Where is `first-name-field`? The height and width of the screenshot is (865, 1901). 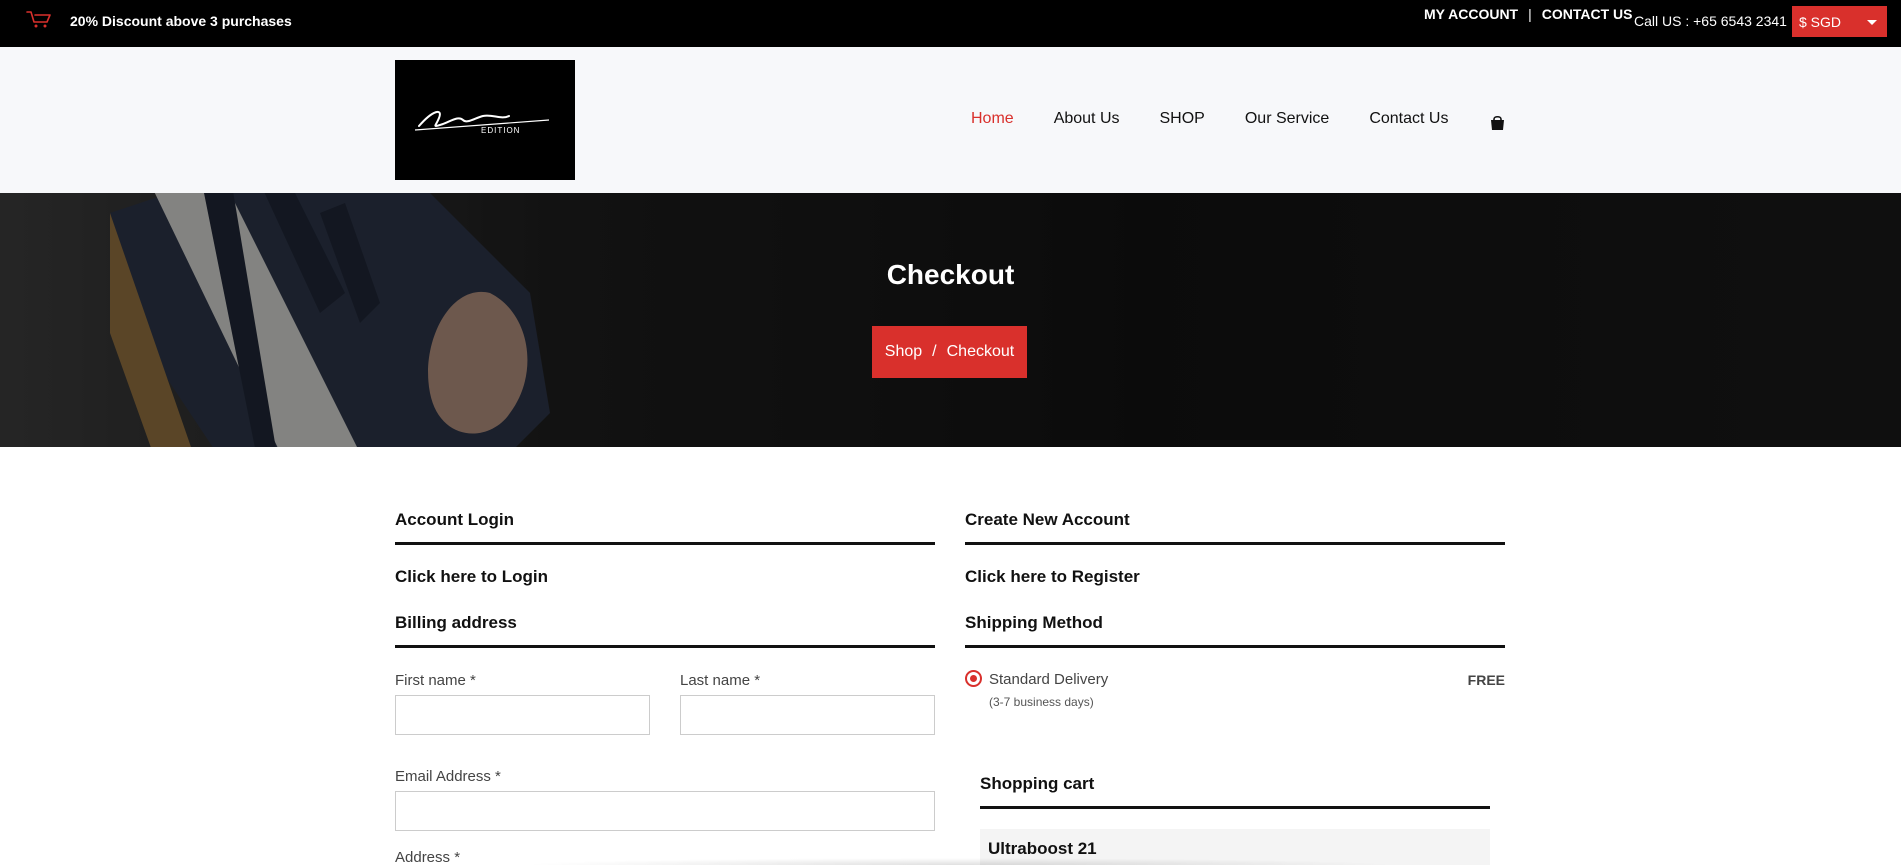
first-name-field is located at coordinates (522, 715).